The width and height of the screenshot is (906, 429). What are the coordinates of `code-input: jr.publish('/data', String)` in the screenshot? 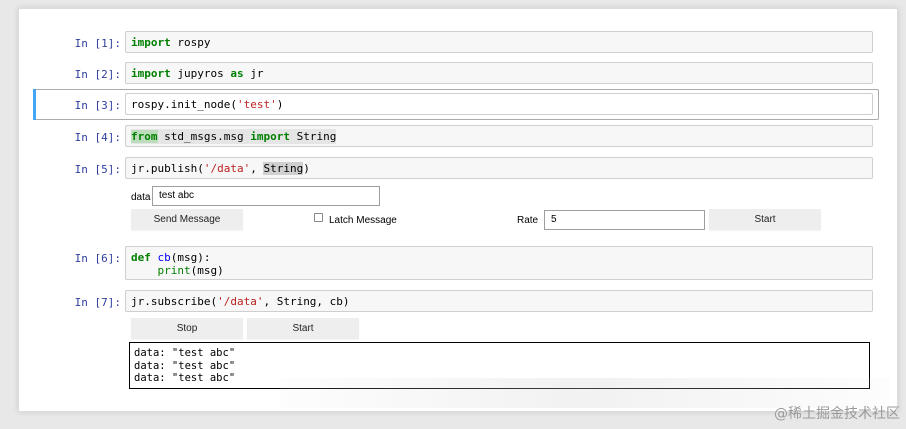 It's located at (499, 168).